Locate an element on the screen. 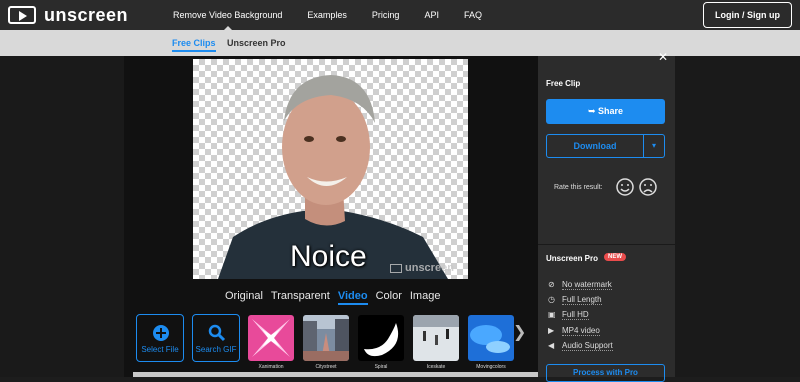 This screenshot has width=800, height=382. nav-api: API is located at coordinates (431, 15).